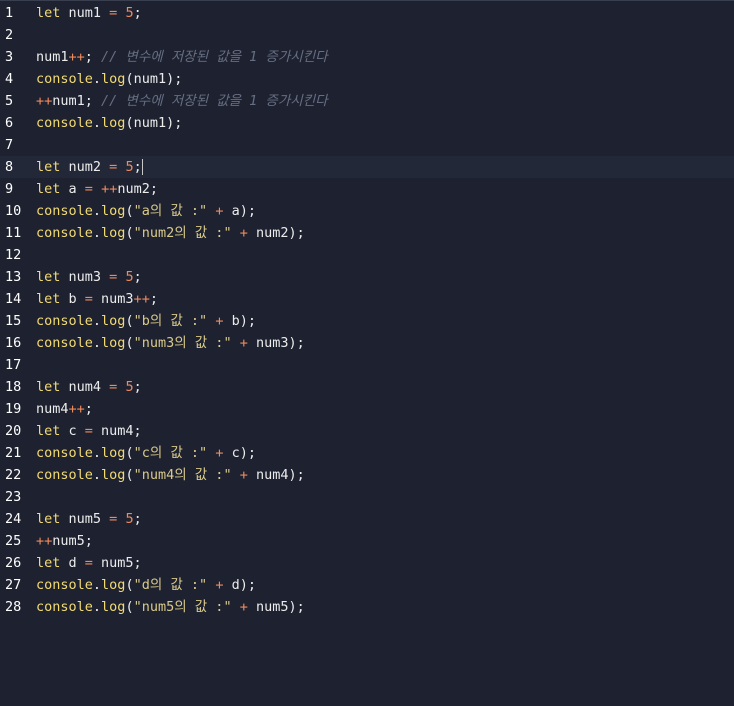  Describe the element at coordinates (72, 431) in the screenshot. I see `code-token: c` at that location.